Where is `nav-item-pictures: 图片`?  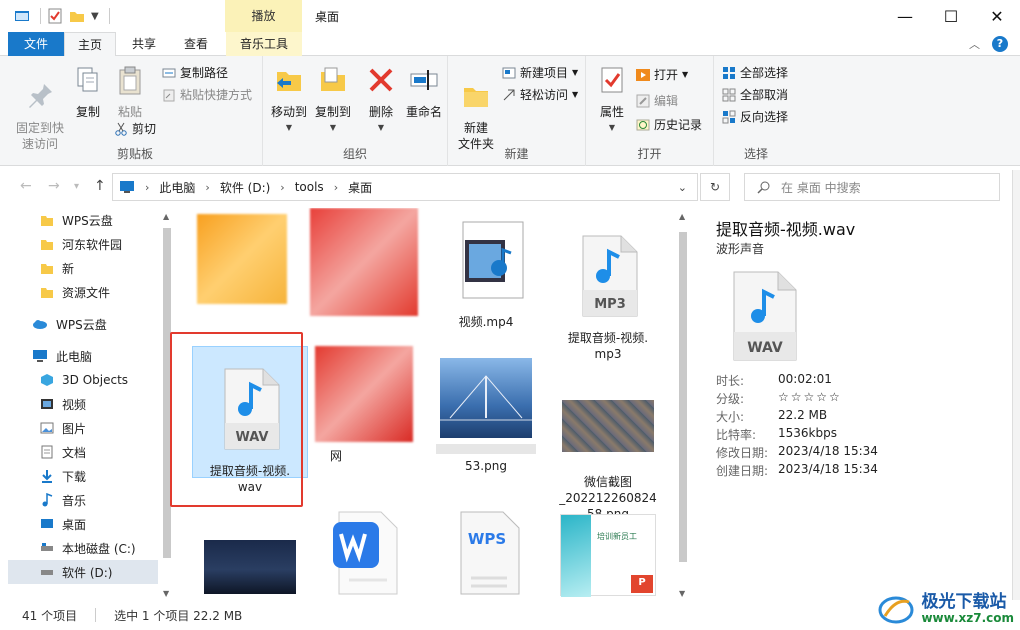 nav-item-pictures: 图片 is located at coordinates (83, 428).